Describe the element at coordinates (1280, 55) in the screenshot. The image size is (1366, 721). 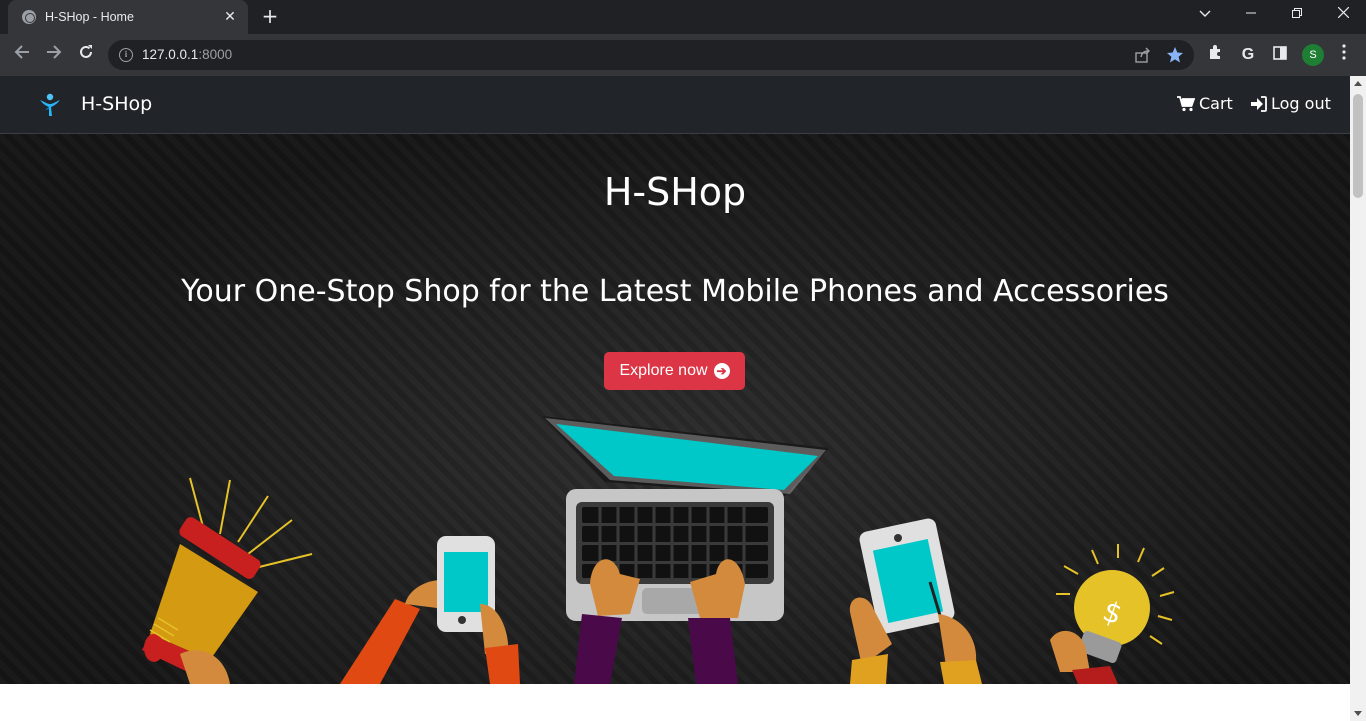
I see `side-panel-icon` at that location.